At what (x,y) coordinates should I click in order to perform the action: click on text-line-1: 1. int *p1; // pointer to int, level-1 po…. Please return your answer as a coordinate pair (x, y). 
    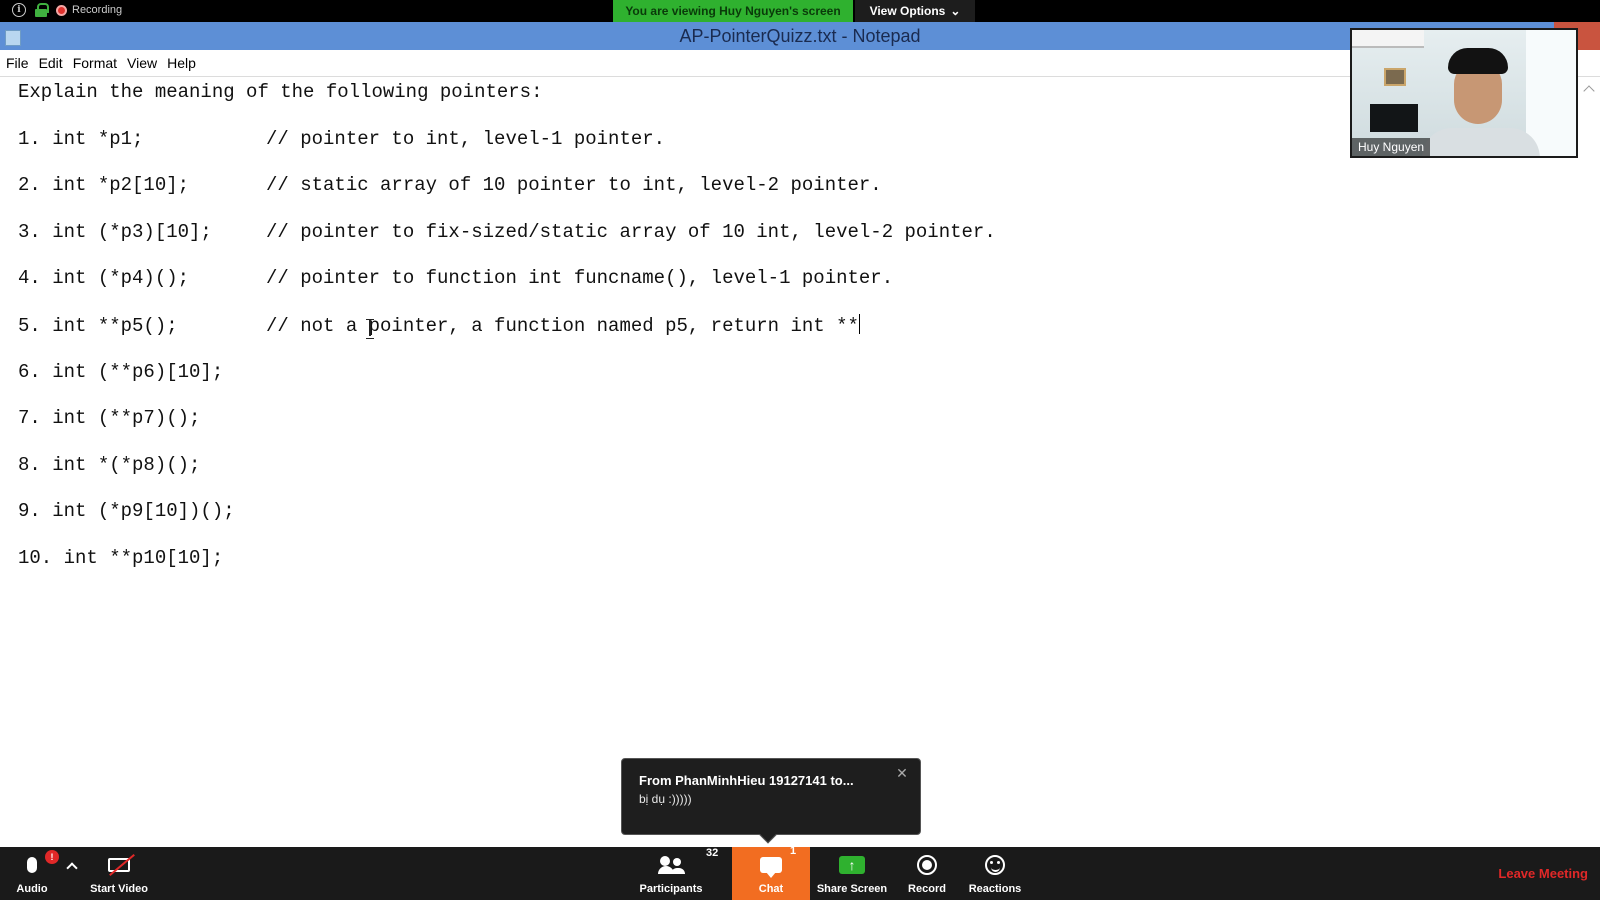
    Looking at the image, I should click on (507, 151).